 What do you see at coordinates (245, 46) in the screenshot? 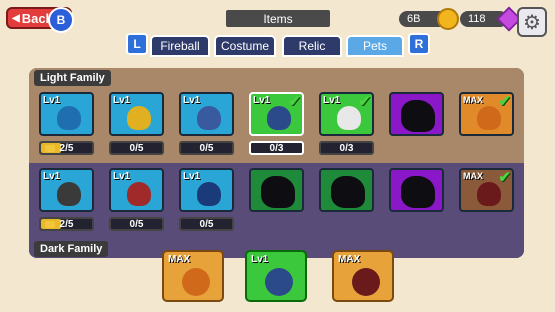
I see `tab-costume: Costume` at bounding box center [245, 46].